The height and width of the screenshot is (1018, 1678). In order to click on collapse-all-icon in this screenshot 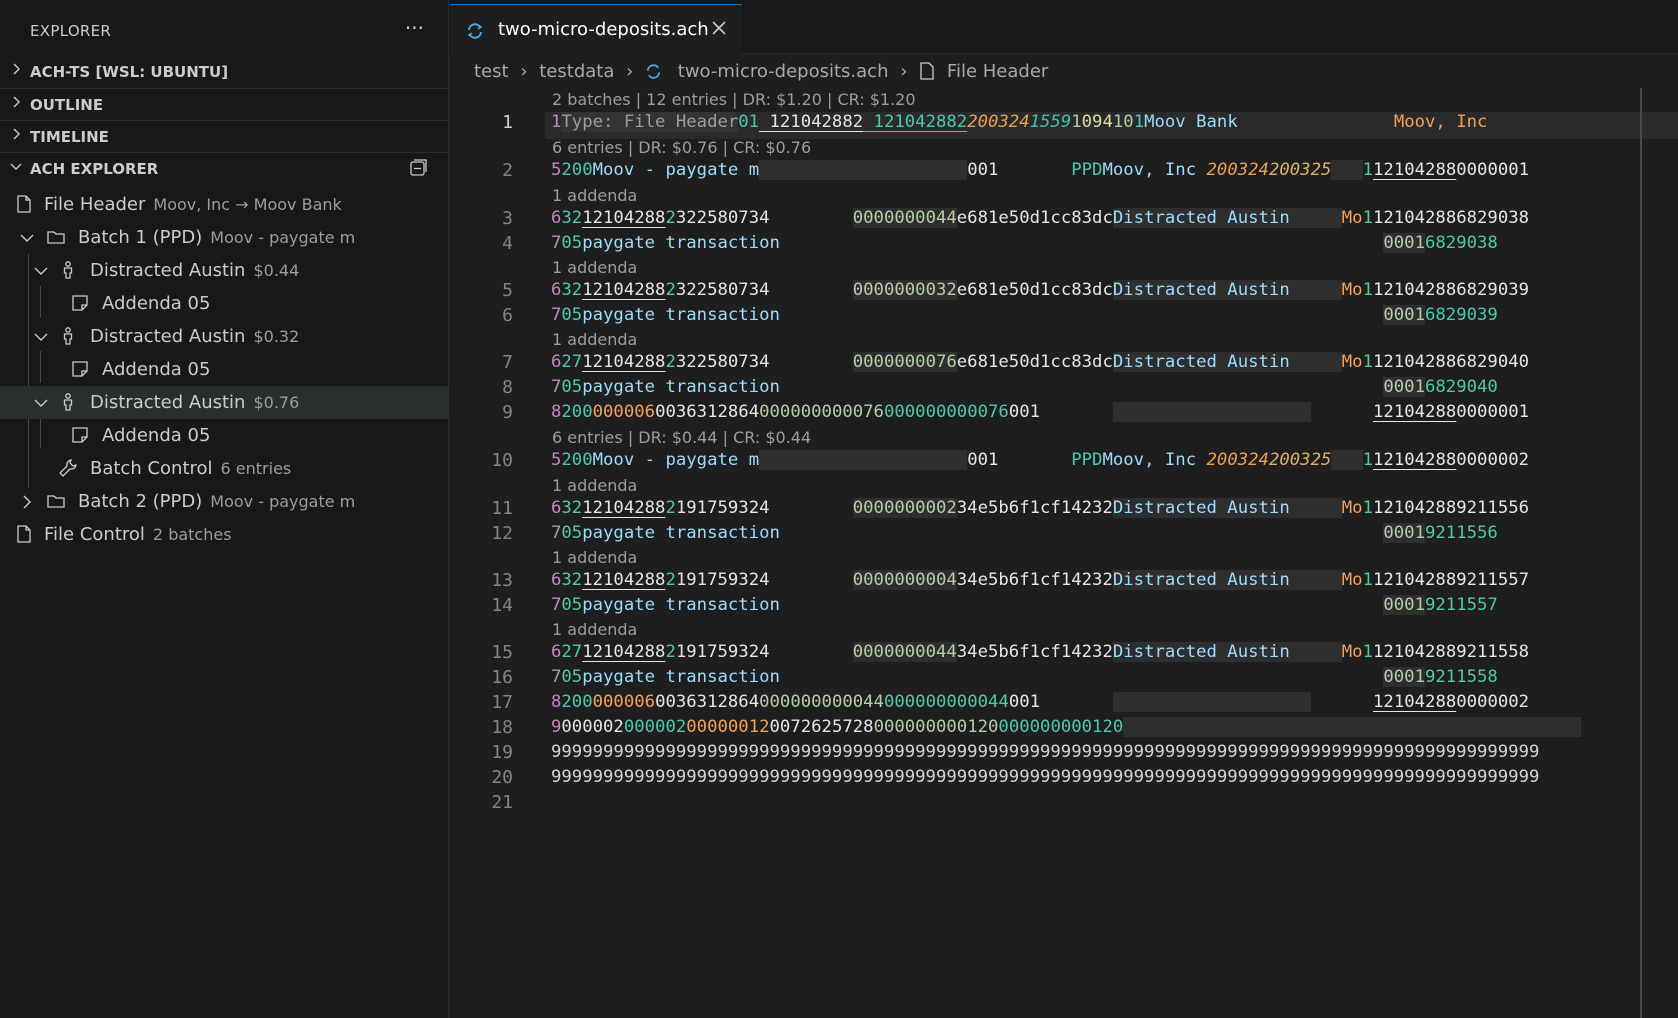, I will do `click(418, 168)`.